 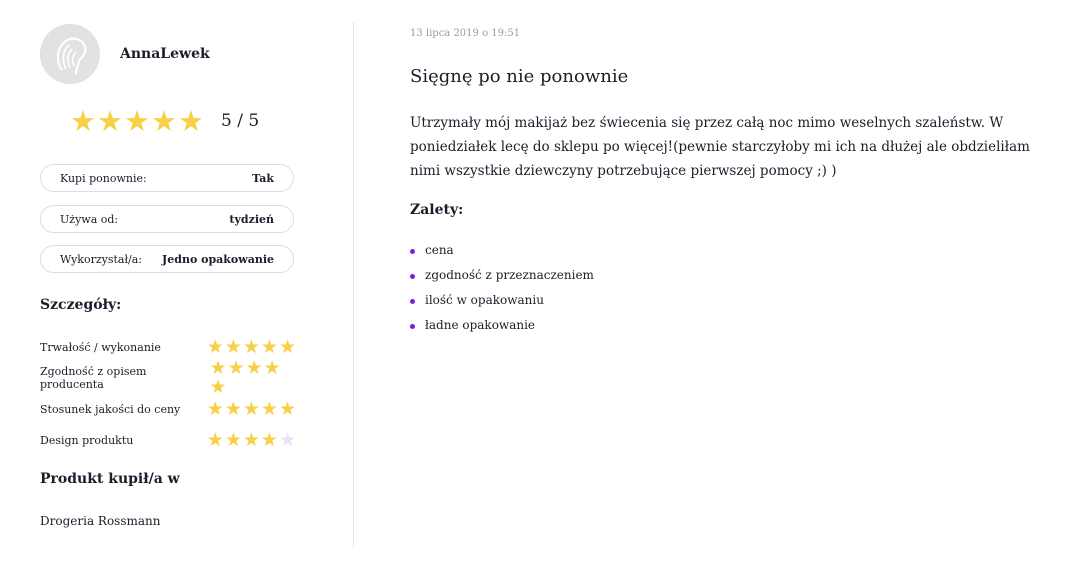 What do you see at coordinates (240, 121) in the screenshot?
I see `overall-rating-score: 5 / 5` at bounding box center [240, 121].